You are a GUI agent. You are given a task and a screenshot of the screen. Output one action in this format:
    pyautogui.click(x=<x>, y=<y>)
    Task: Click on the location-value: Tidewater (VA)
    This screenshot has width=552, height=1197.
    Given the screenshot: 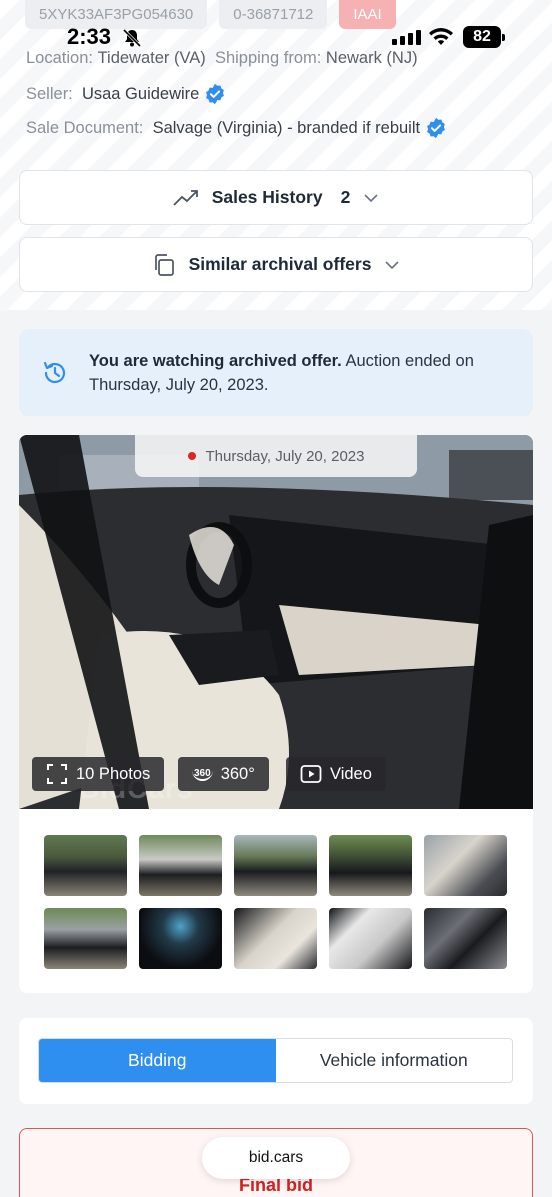 What is the action you would take?
    pyautogui.click(x=151, y=58)
    